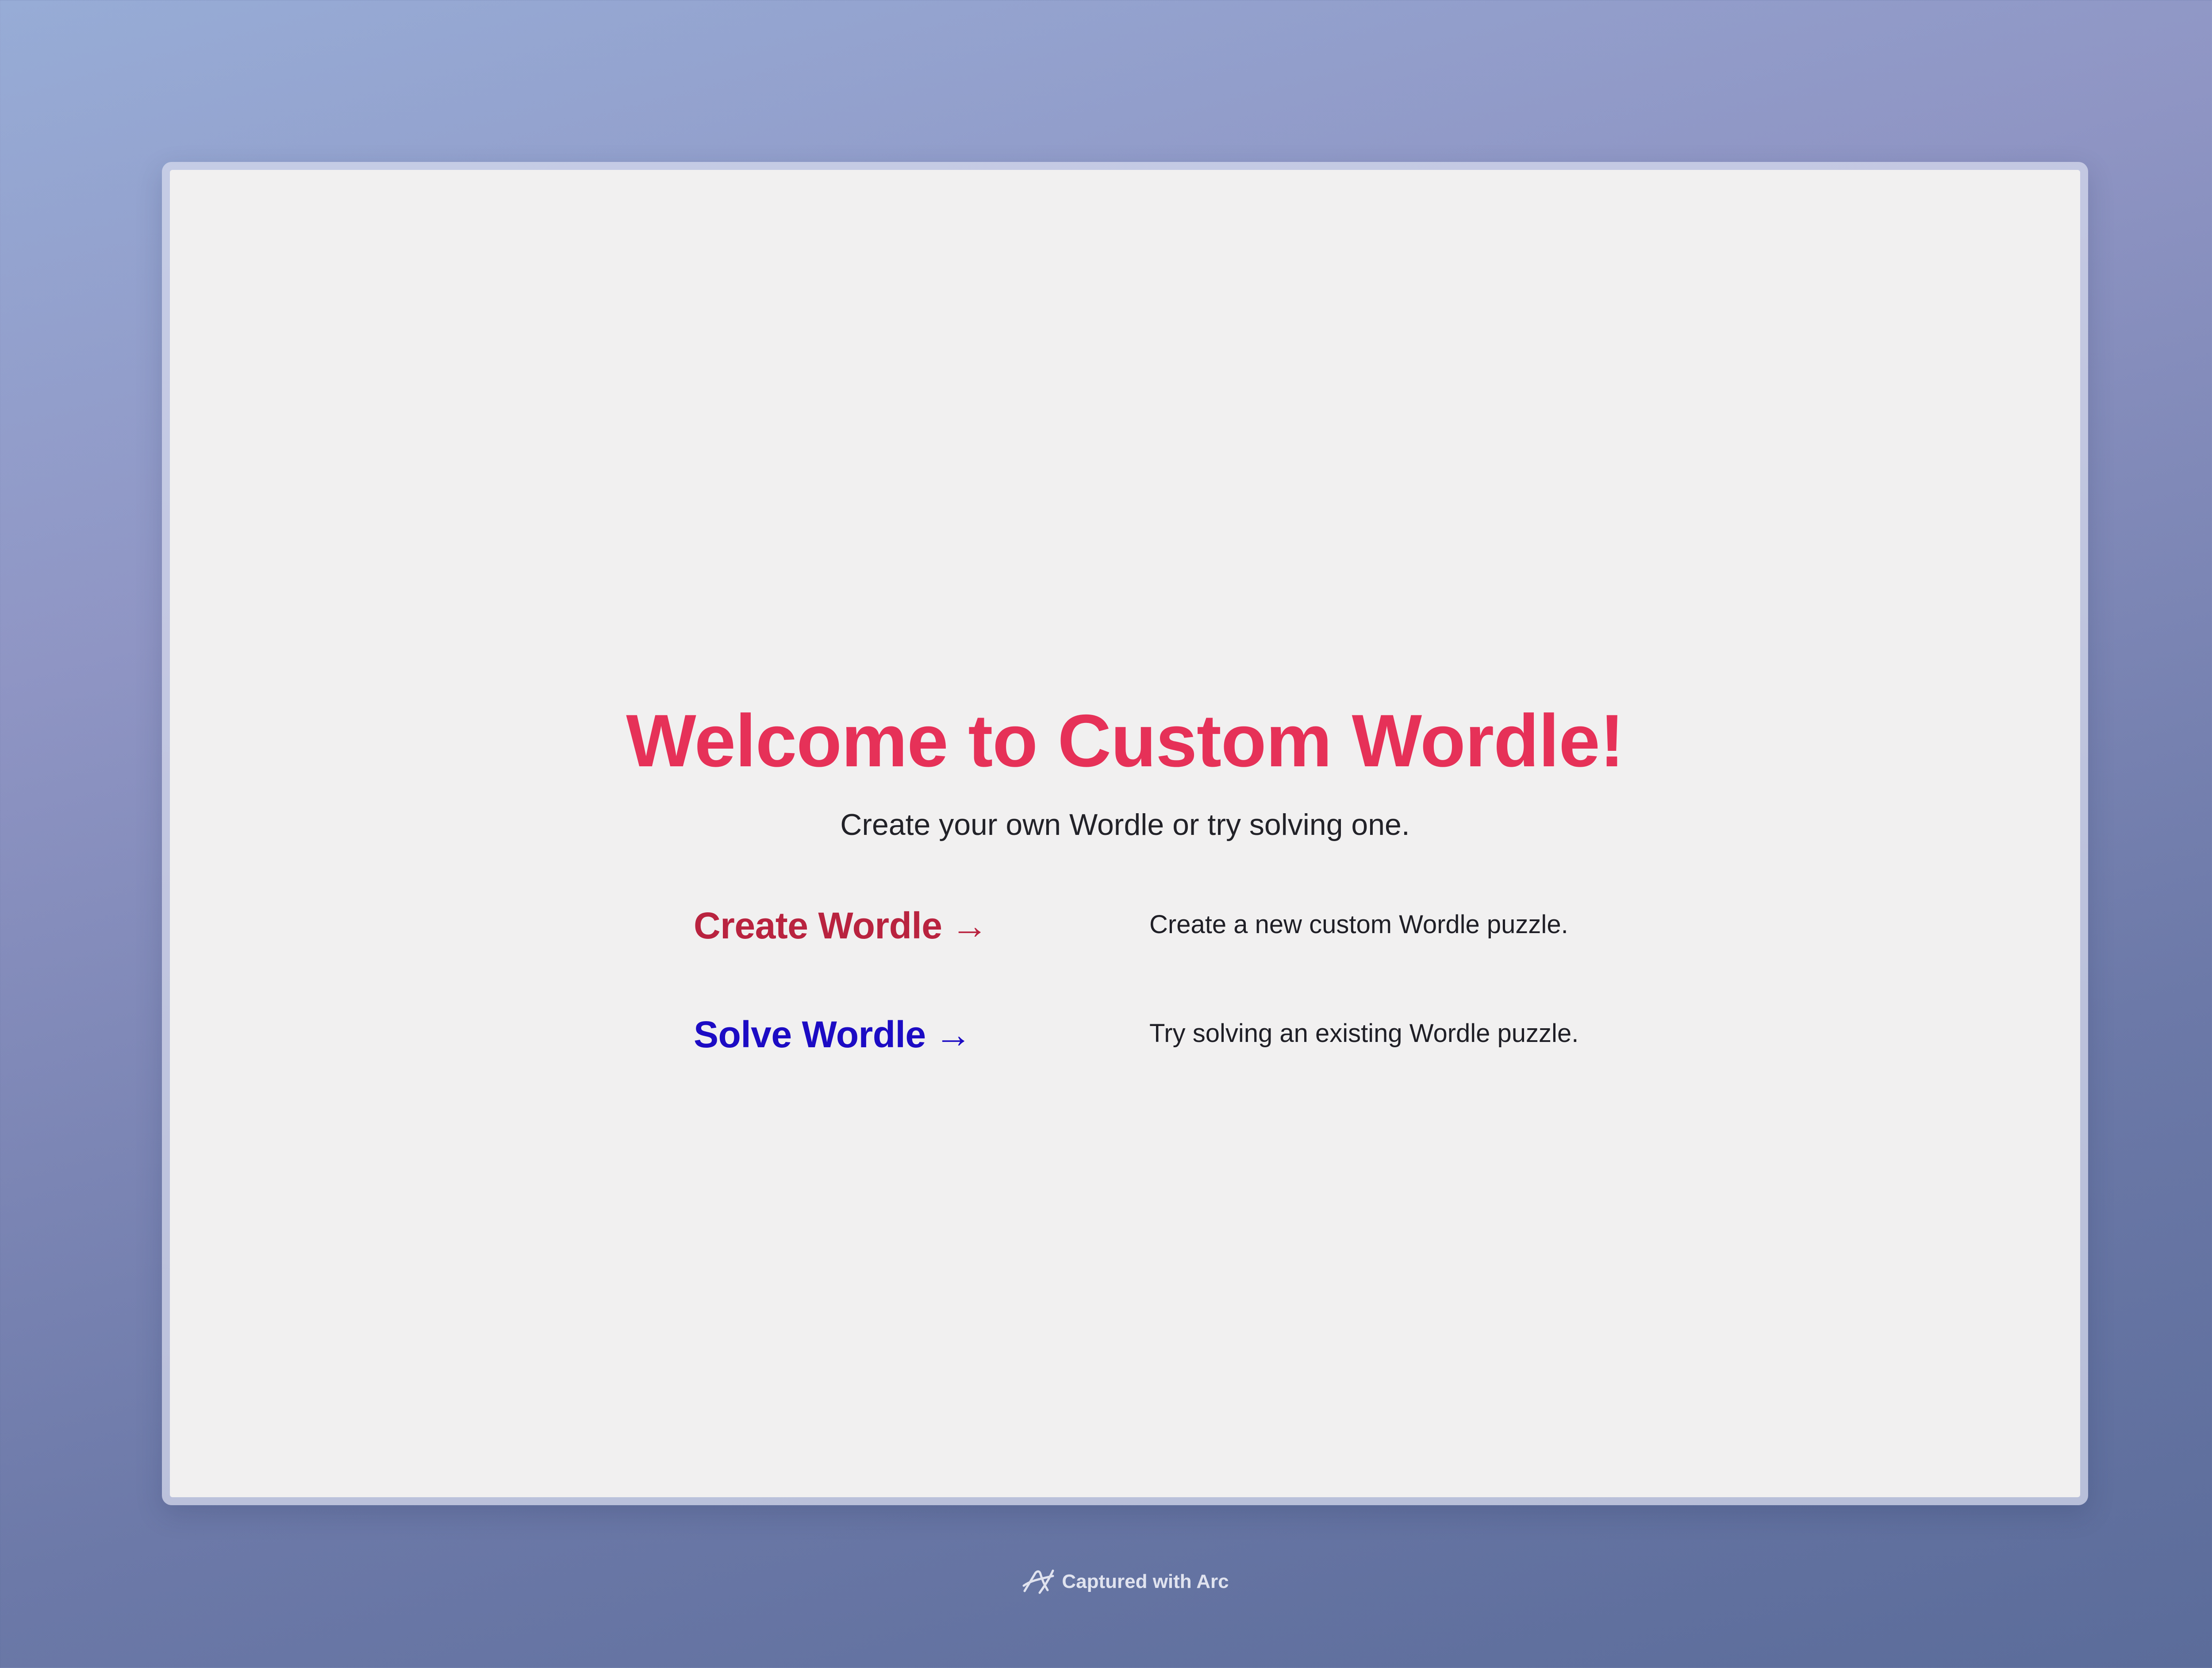  Describe the element at coordinates (1359, 925) in the screenshot. I see `create-wordle-description: Create a new custom Wordle puzzle.` at that location.